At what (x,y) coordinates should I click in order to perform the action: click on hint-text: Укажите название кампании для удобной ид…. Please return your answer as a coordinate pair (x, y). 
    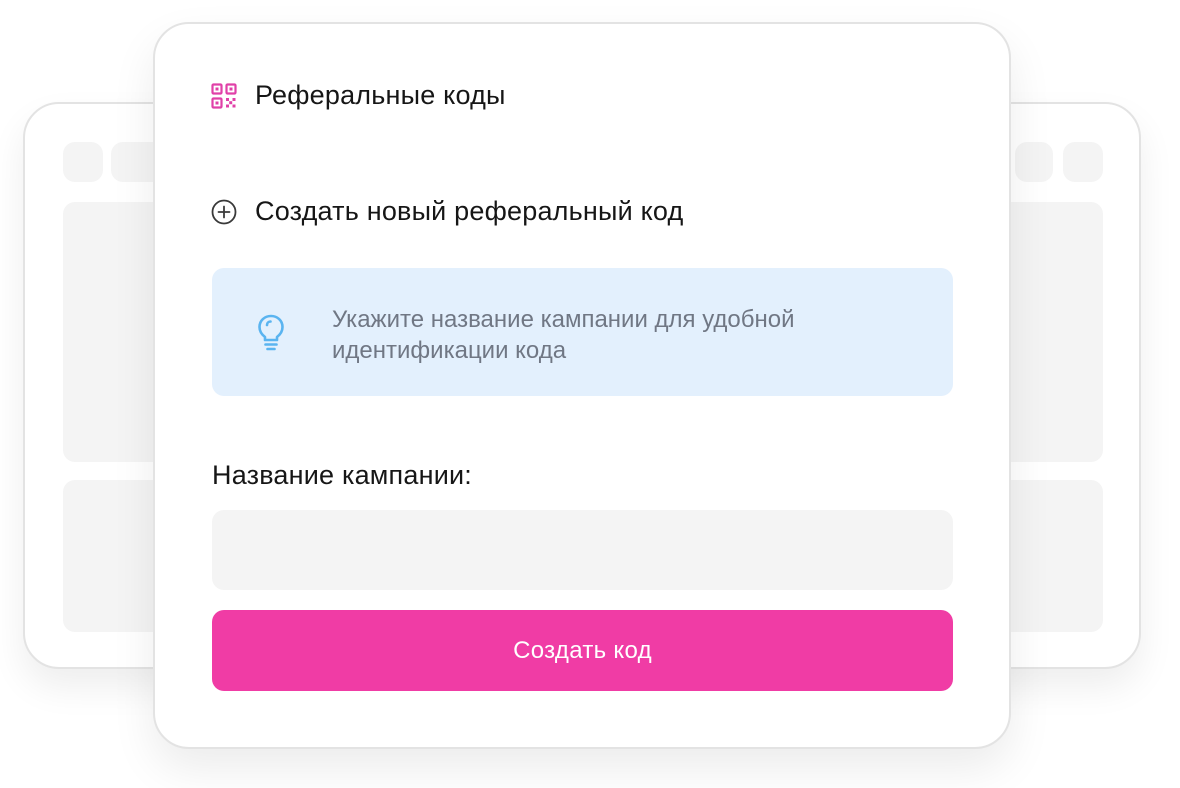
    Looking at the image, I should click on (563, 335).